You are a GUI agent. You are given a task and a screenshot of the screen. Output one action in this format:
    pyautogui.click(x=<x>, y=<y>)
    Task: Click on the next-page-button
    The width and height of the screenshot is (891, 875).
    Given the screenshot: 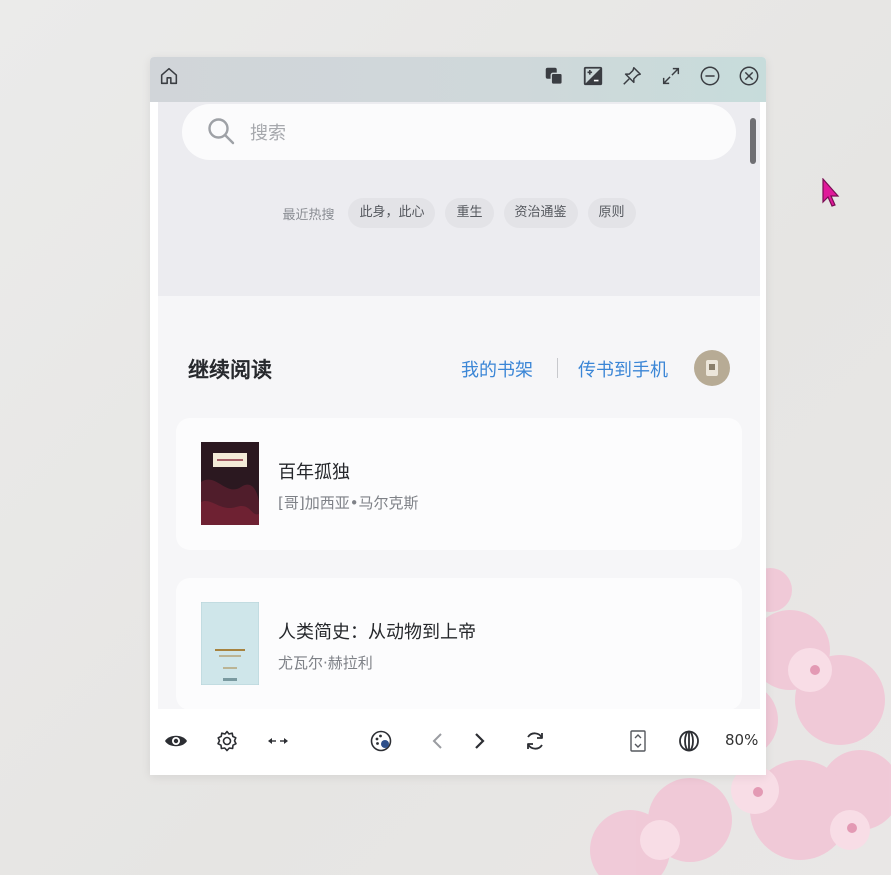 What is the action you would take?
    pyautogui.click(x=479, y=741)
    